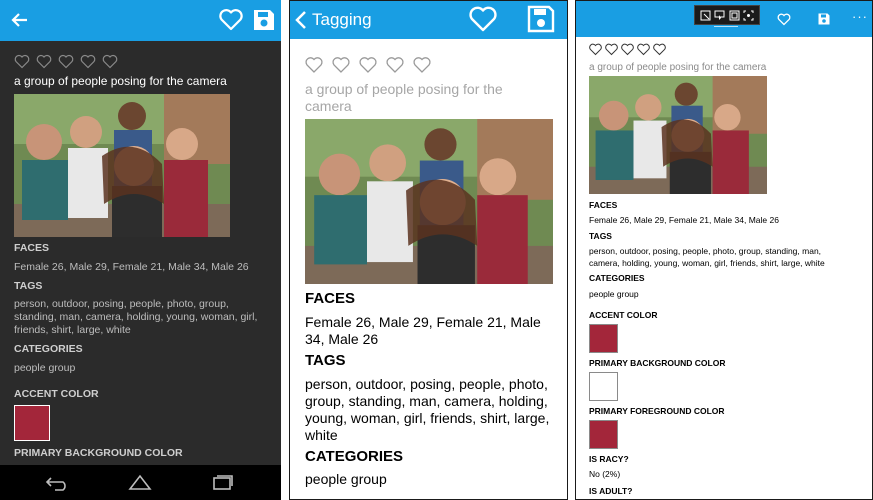 Image resolution: width=873 pixels, height=500 pixels. What do you see at coordinates (726, 26) in the screenshot?
I see `toolbar-indicator` at bounding box center [726, 26].